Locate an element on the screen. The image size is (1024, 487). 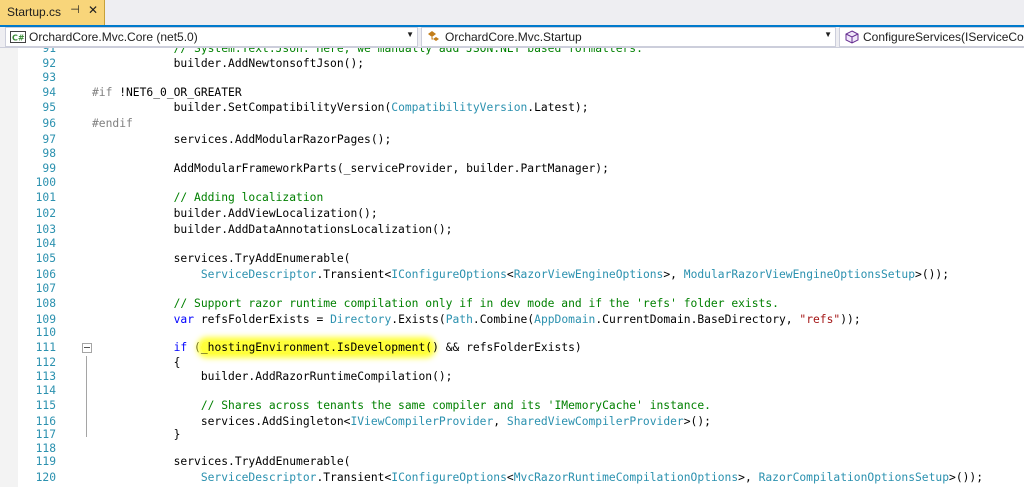
member-dropdown: ConfigureServices(IServiceColle is located at coordinates (931, 37).